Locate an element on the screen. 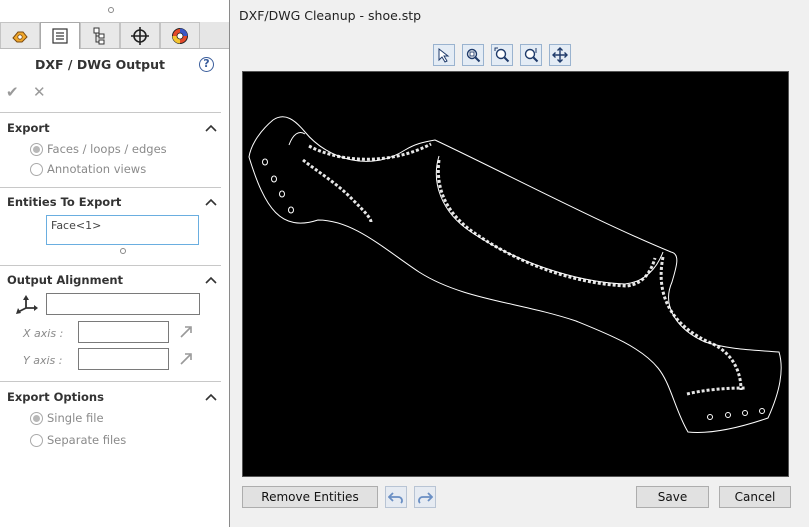 The height and width of the screenshot is (527, 809). redo-icon is located at coordinates (425, 498).